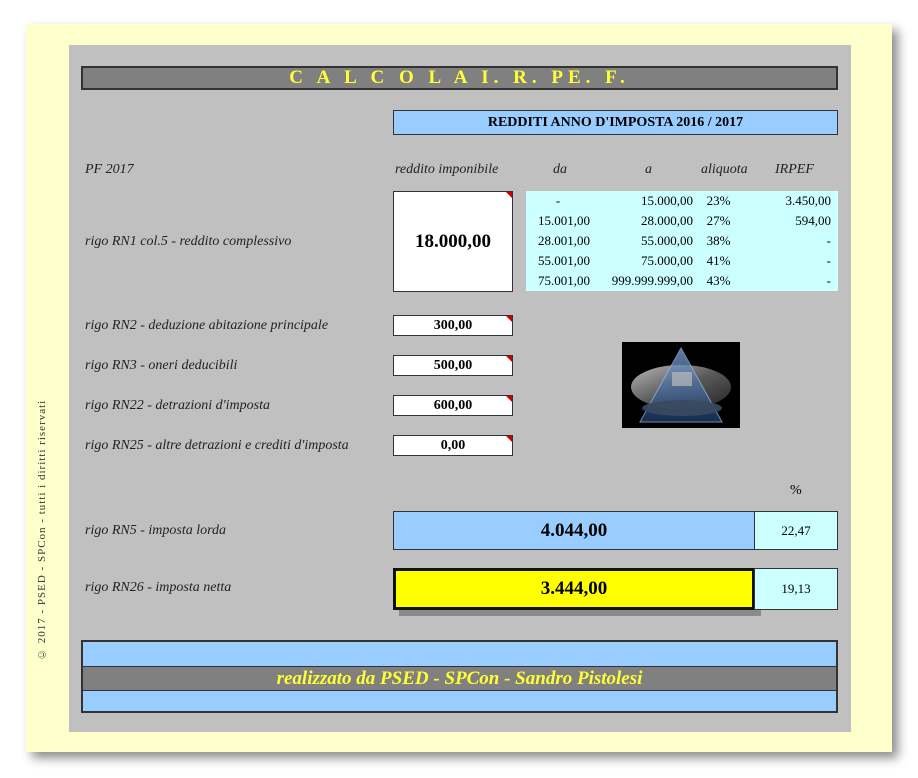 The image size is (918, 778). Describe the element at coordinates (158, 587) in the screenshot. I see `imposta-netta-label: rigo RN26 - imposta netta` at that location.